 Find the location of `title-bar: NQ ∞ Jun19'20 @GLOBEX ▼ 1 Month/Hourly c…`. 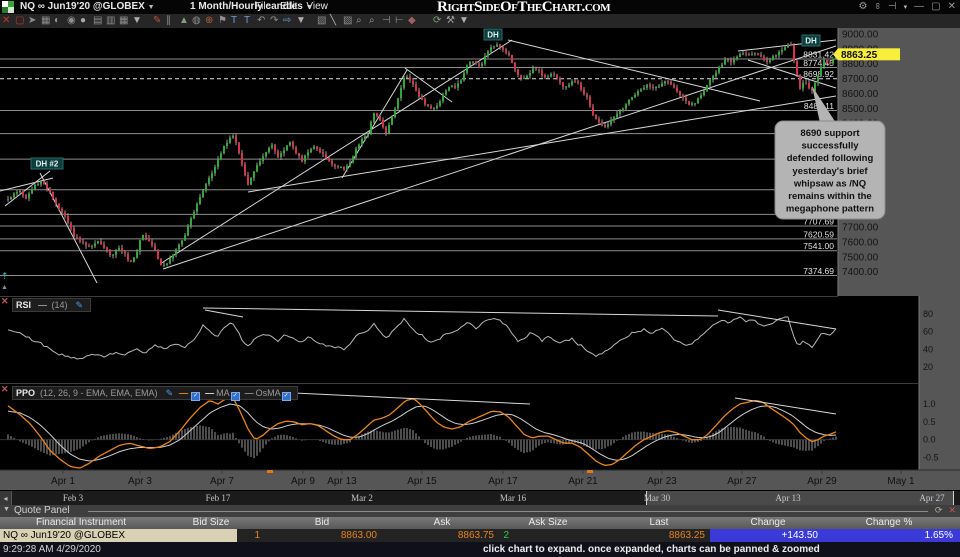

title-bar: NQ ∞ Jun19'20 @GLOBEX ▼ 1 Month/Hourly c… is located at coordinates (480, 7).